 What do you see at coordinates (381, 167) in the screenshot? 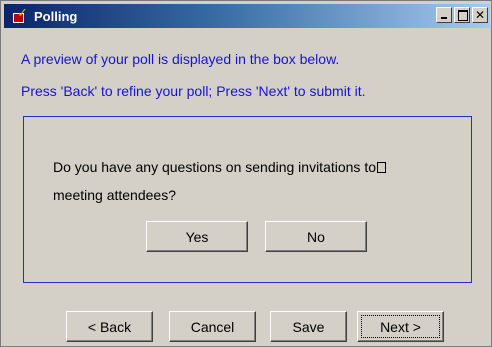
I see `unknown-glyph-icon` at bounding box center [381, 167].